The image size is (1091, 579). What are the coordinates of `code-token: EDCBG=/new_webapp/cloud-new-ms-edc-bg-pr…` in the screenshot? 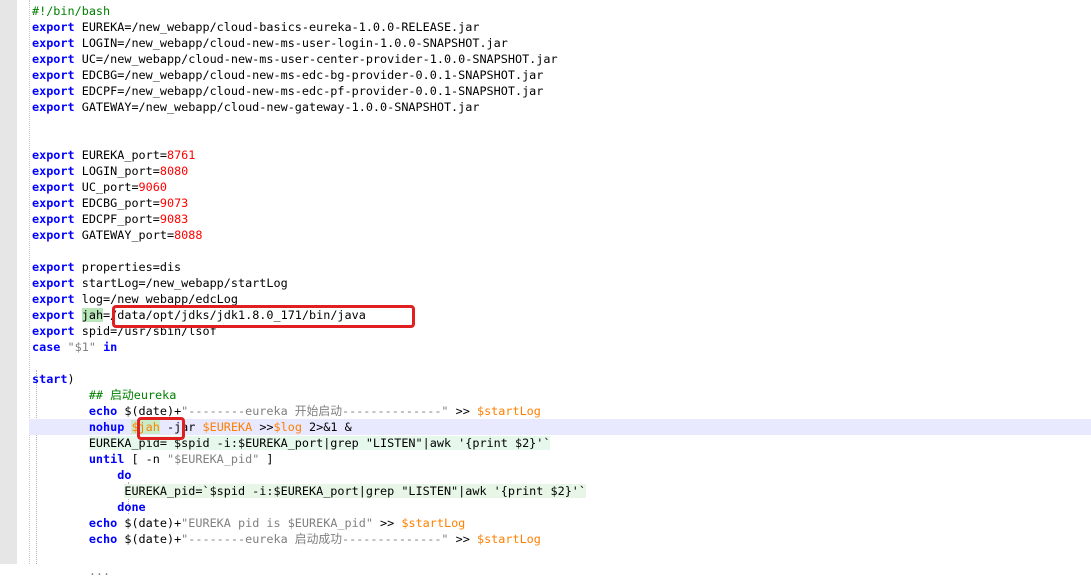 It's located at (309, 75).